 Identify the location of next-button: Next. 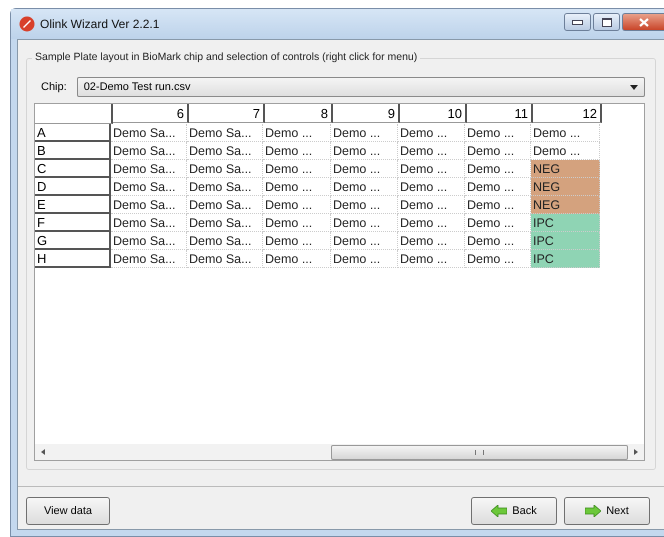
(607, 511).